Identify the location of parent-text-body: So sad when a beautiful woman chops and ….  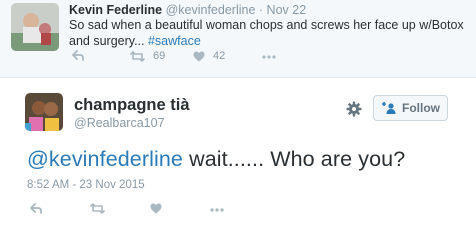
(266, 33).